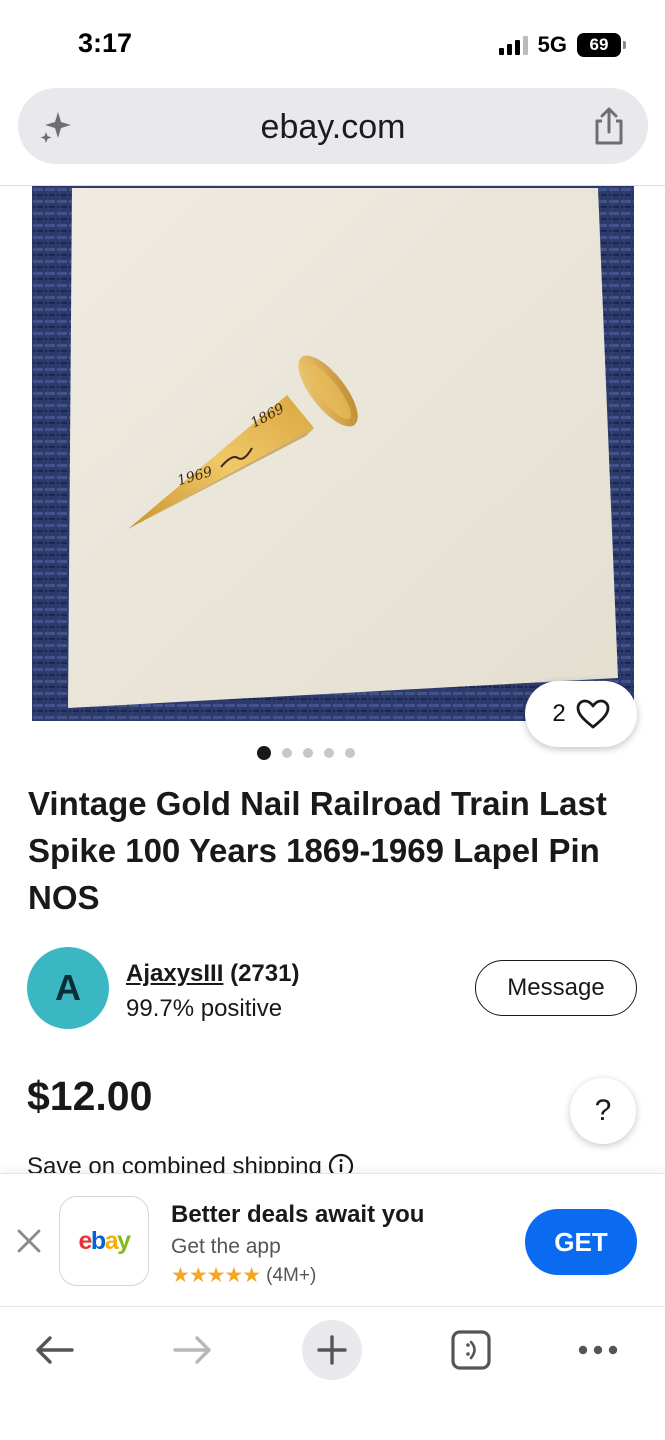 This screenshot has height=1440, width=665. I want to click on combined-shipping-text: Save on combined shipping, so click(174, 1163).